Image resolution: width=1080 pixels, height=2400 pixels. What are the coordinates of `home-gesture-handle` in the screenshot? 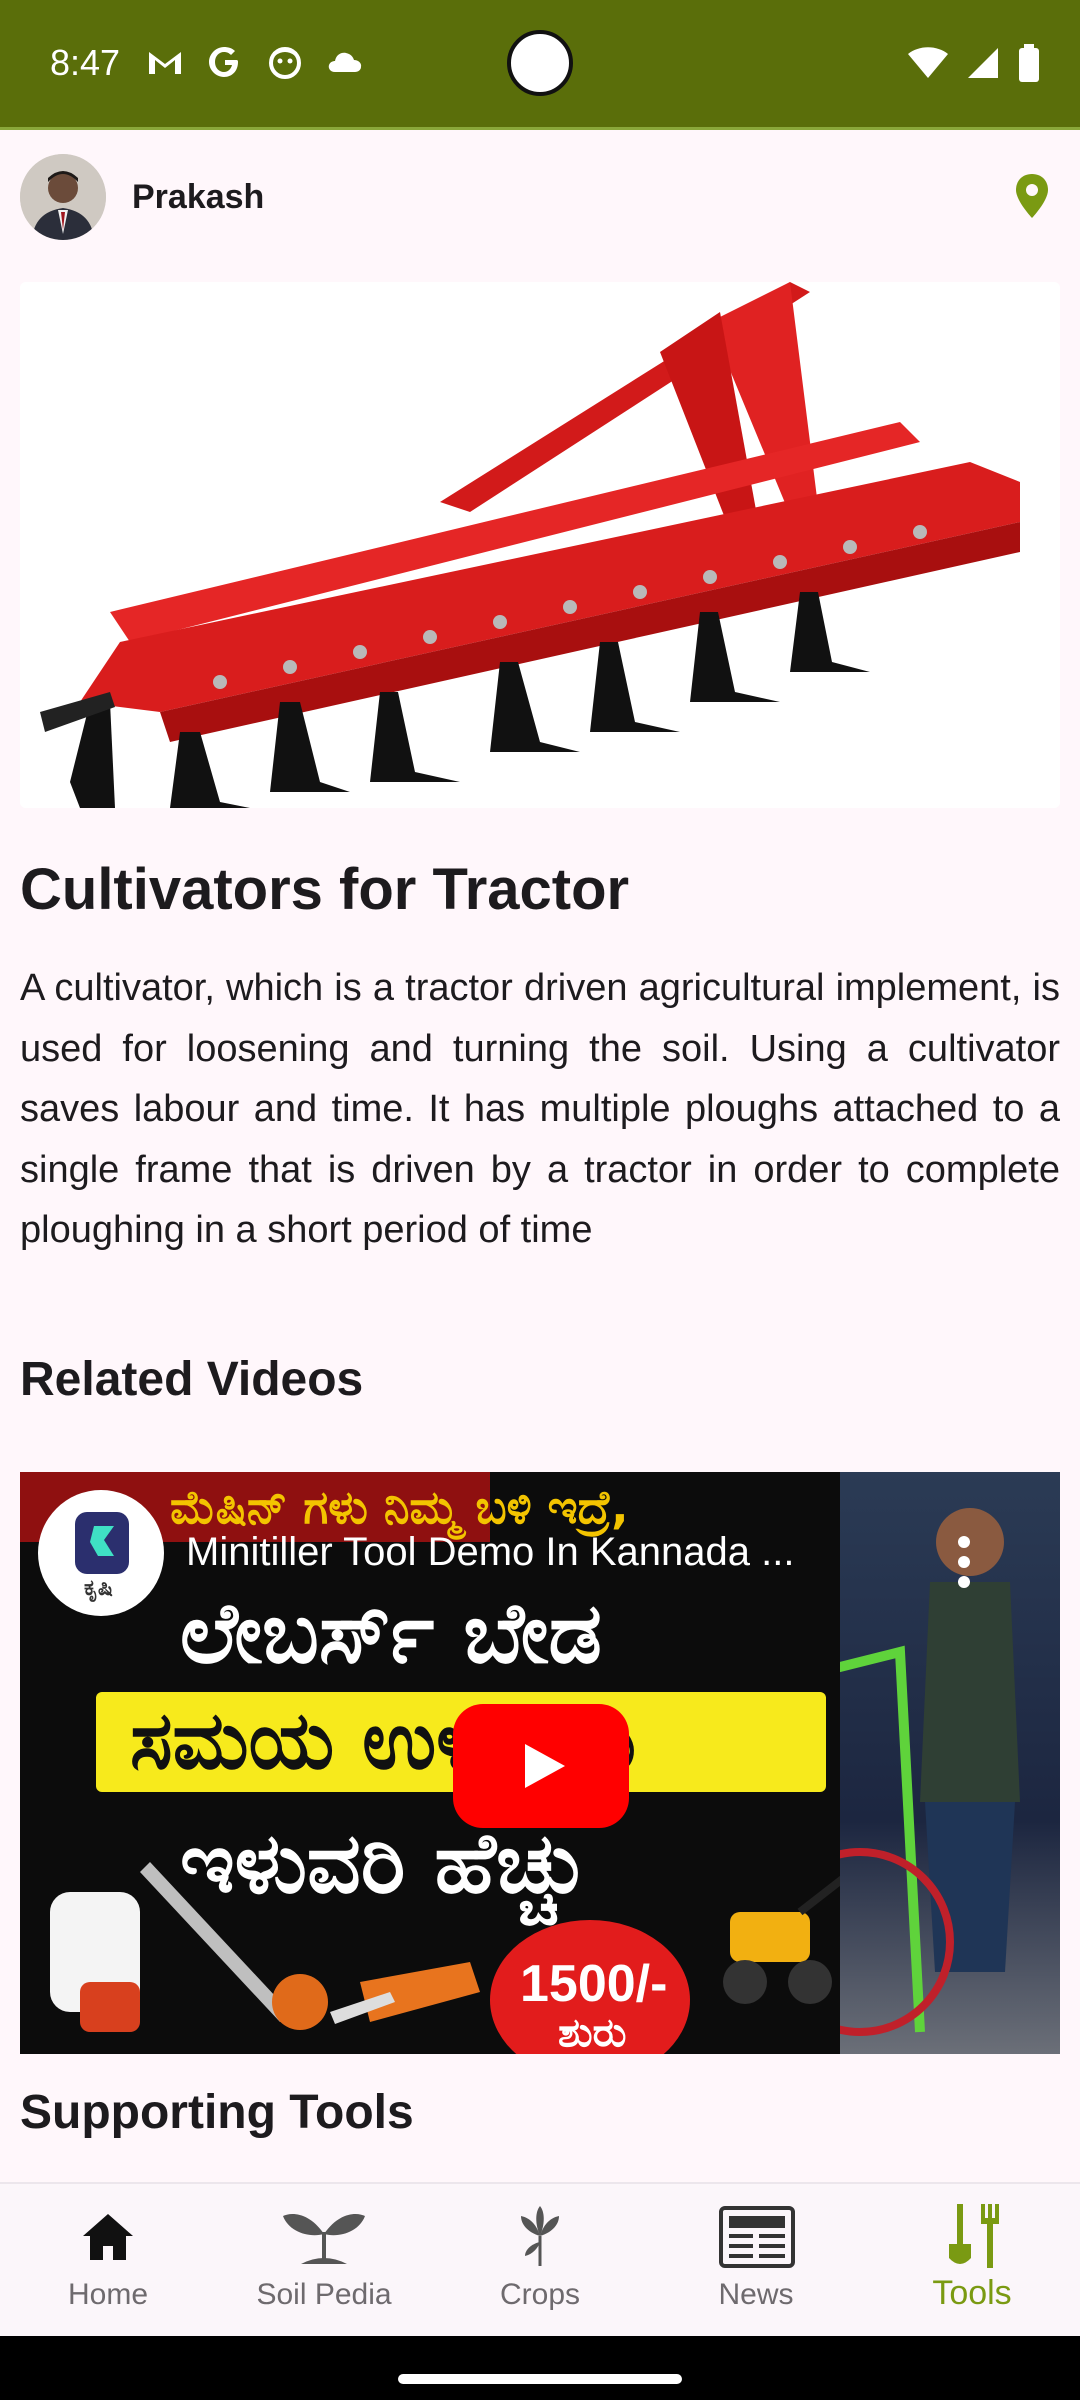 It's located at (540, 2379).